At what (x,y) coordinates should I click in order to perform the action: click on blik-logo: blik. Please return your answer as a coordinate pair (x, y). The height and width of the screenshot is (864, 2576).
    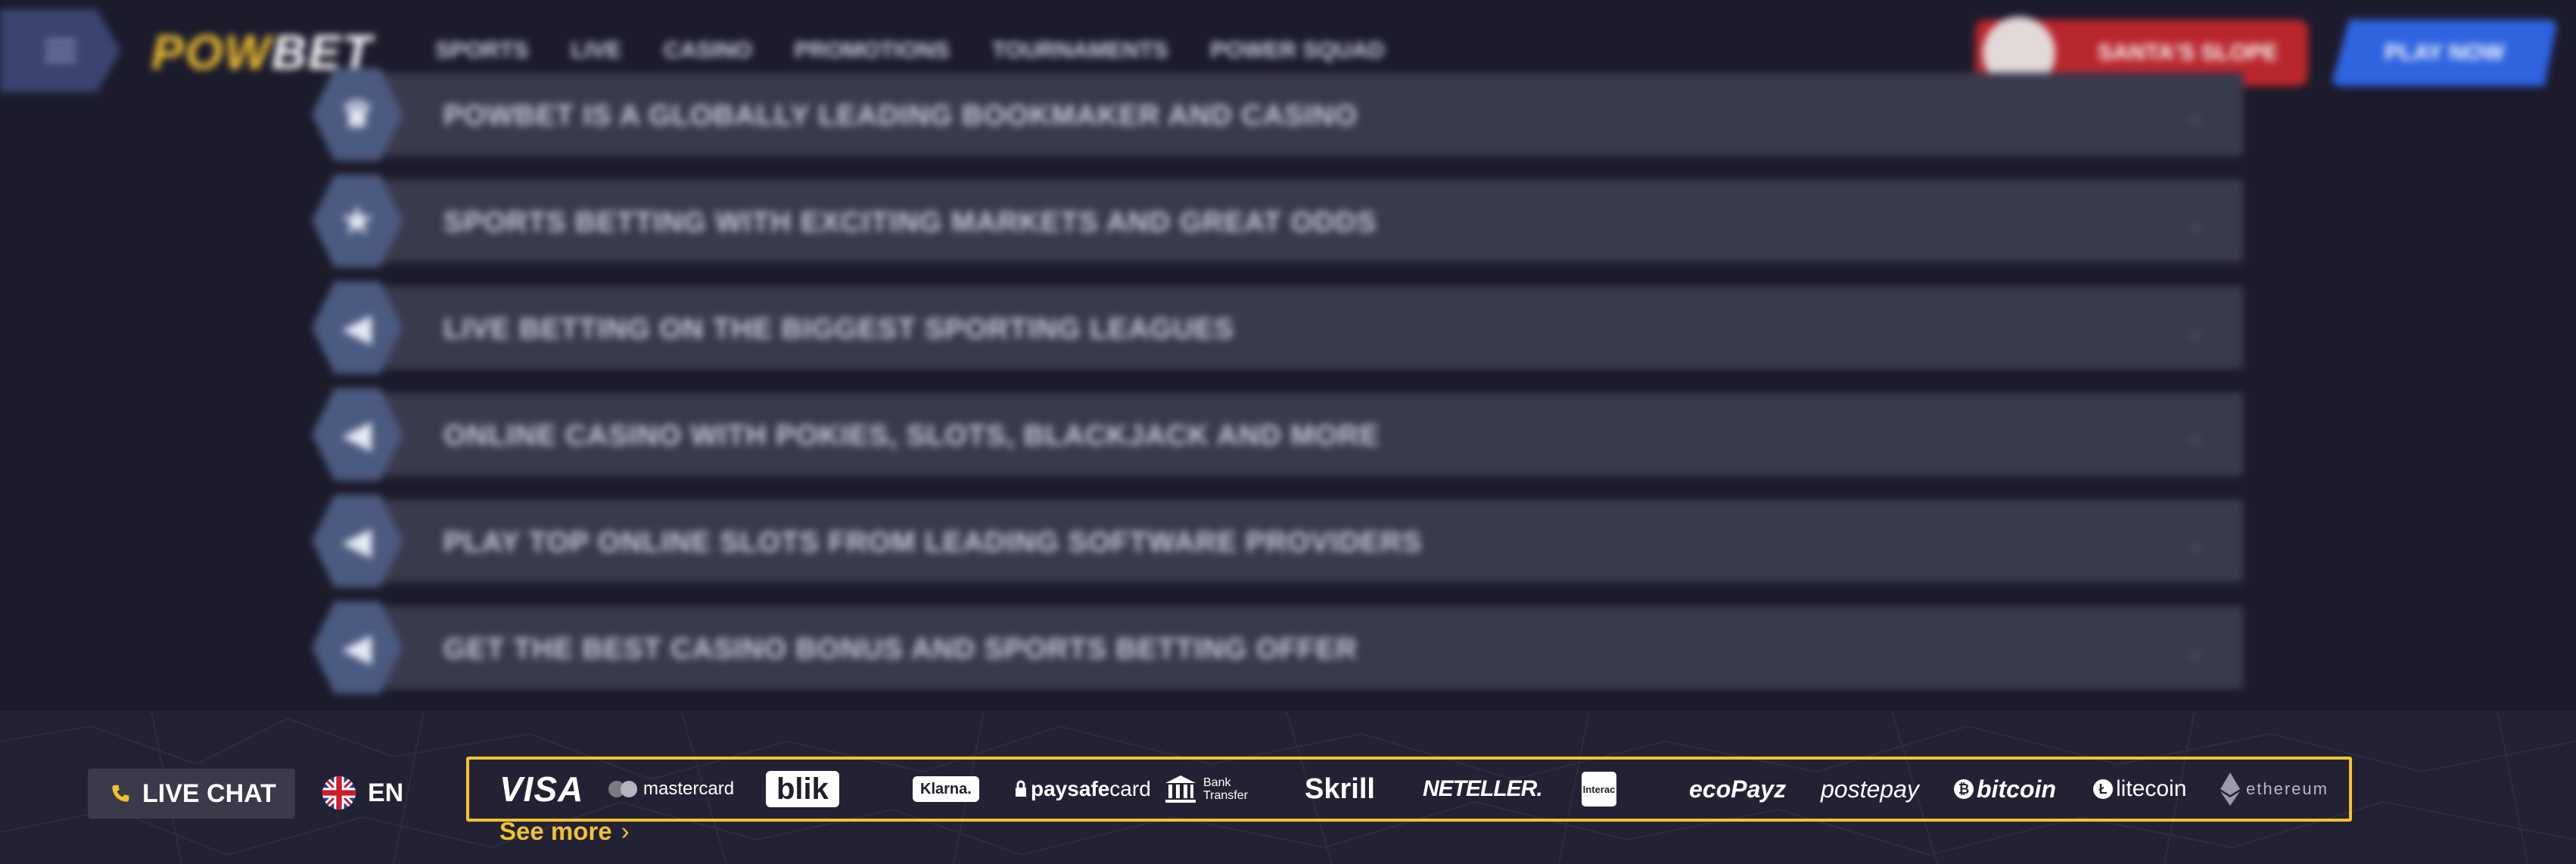
    Looking at the image, I should click on (802, 789).